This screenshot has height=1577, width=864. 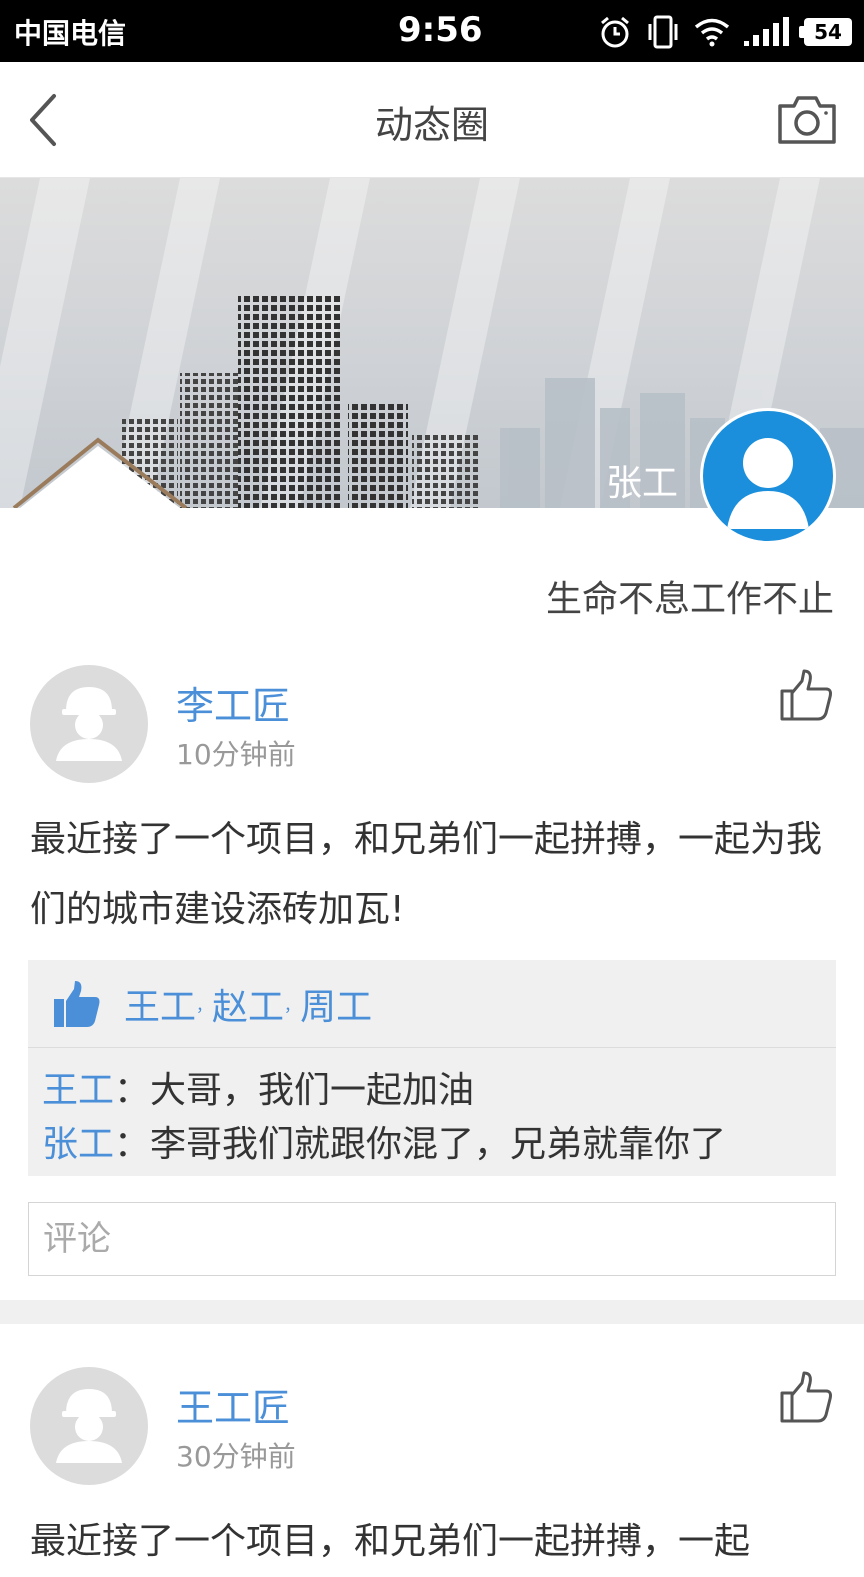 I want to click on comment-list: 王工：大哥，我们一起加油 张工：李哥我们就跟你混了，兄弟就靠你了, so click(x=432, y=1112).